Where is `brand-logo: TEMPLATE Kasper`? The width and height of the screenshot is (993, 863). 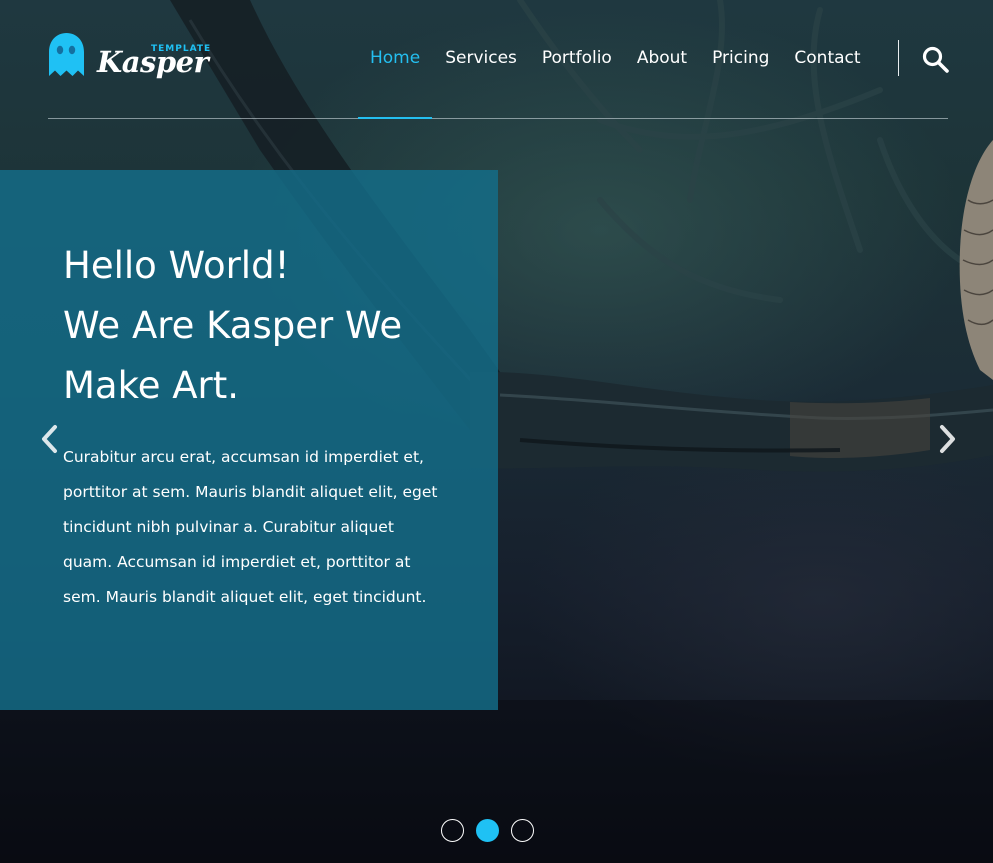
brand-logo: TEMPLATE Kasper is located at coordinates (128, 57).